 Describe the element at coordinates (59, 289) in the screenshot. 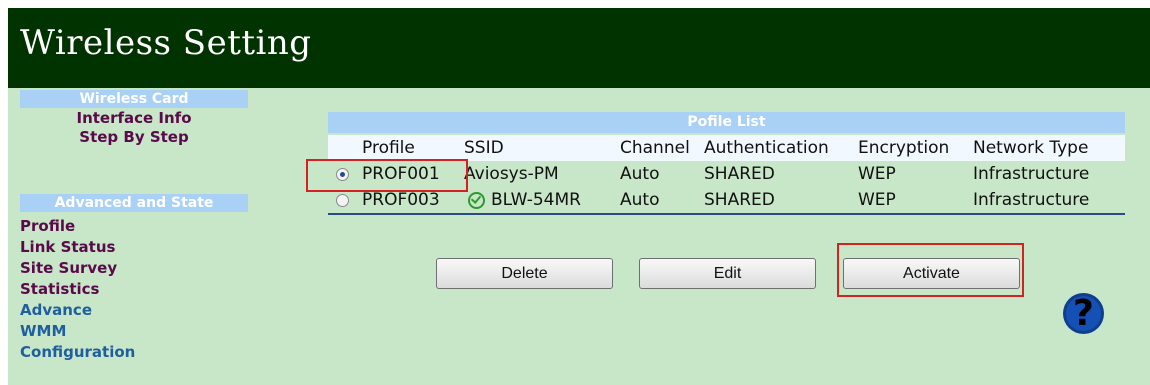

I see `sidebar-item-statistics: Statistics` at that location.